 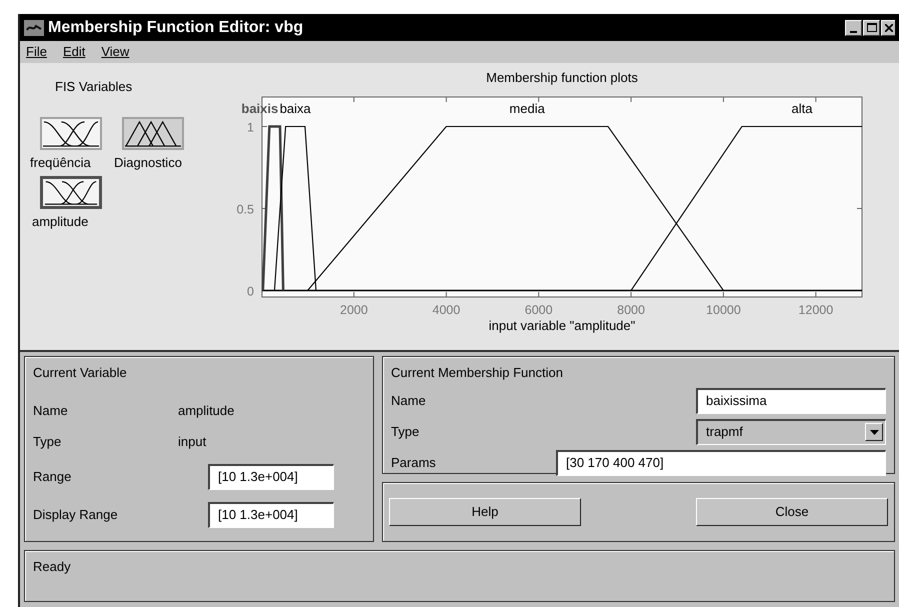 I want to click on window-title: Membership Function Editor: vbg, so click(x=176, y=28).